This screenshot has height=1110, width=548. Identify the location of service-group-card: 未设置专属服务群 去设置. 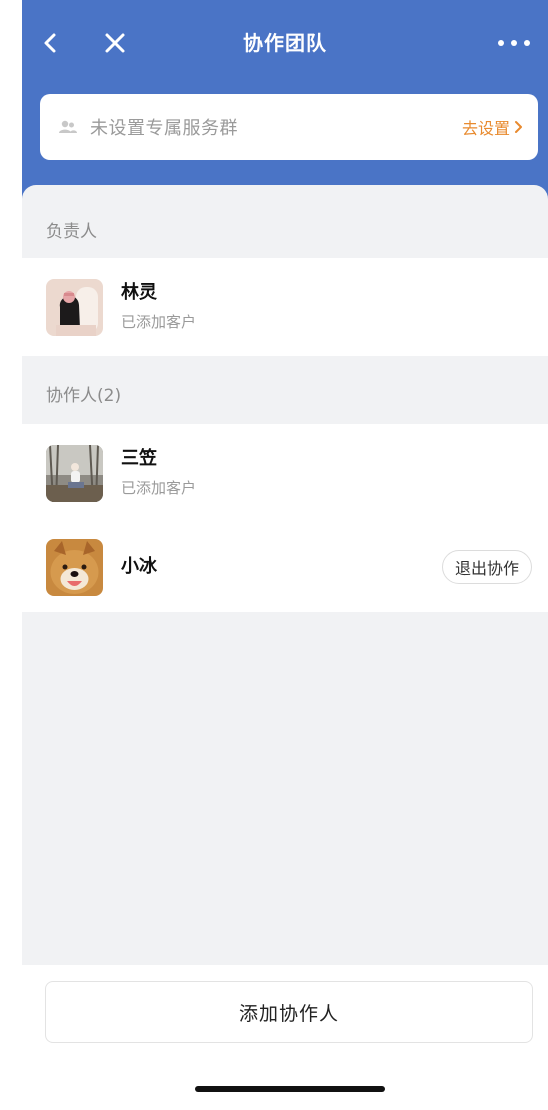
(289, 127).